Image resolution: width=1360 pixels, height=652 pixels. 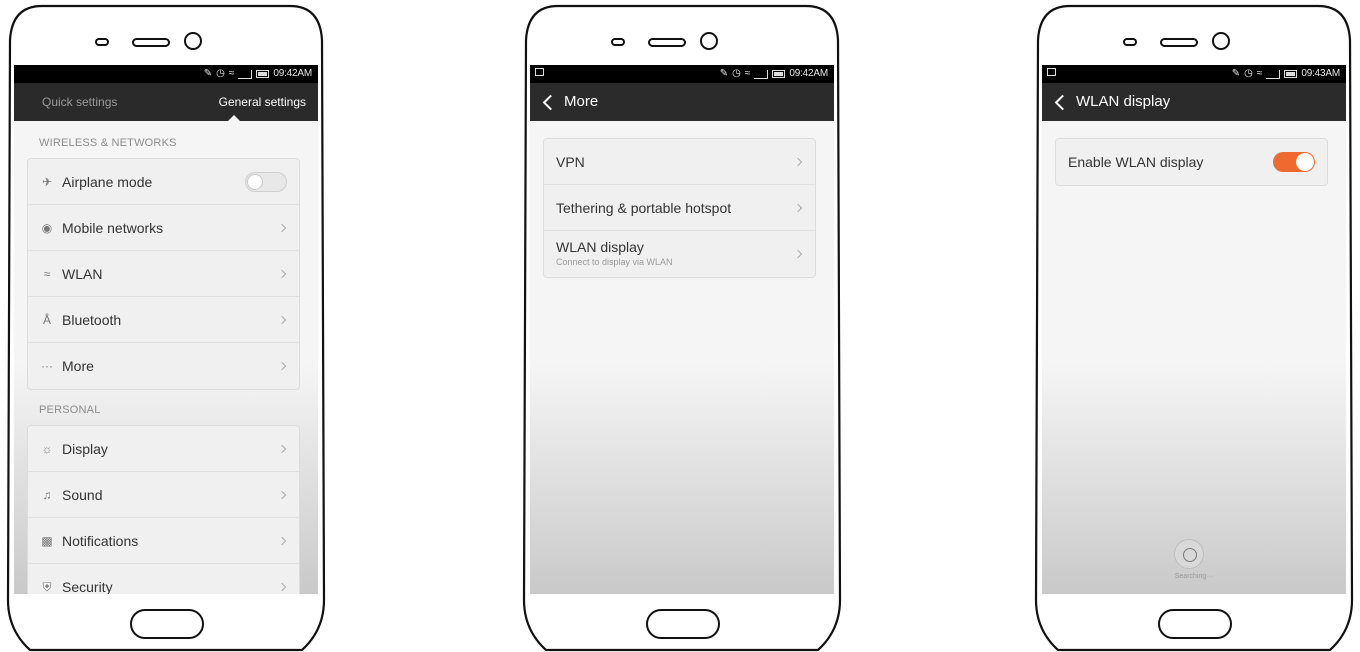 What do you see at coordinates (1194, 74) in the screenshot?
I see `status-bar: ✎ ◷ ≈ 09:43AM` at bounding box center [1194, 74].